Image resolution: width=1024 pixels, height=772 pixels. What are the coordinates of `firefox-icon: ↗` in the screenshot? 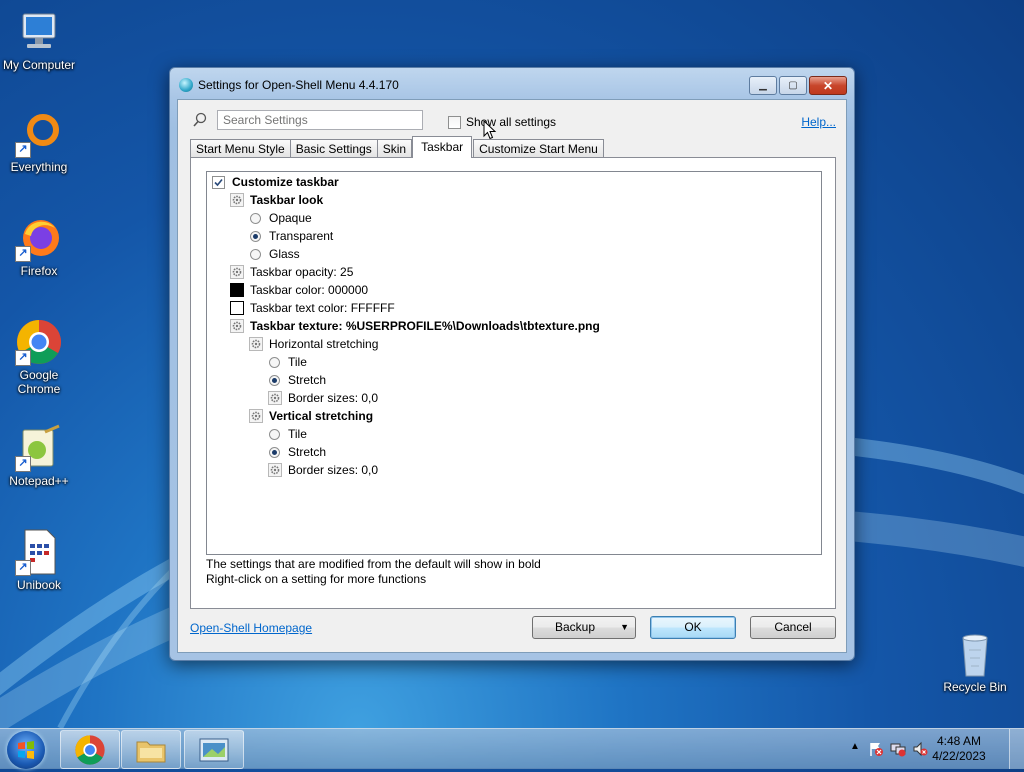 It's located at (39, 238).